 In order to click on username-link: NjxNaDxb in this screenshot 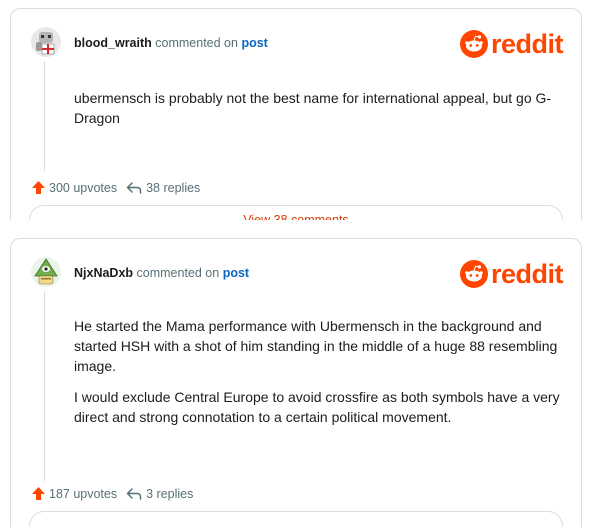, I will do `click(103, 273)`.